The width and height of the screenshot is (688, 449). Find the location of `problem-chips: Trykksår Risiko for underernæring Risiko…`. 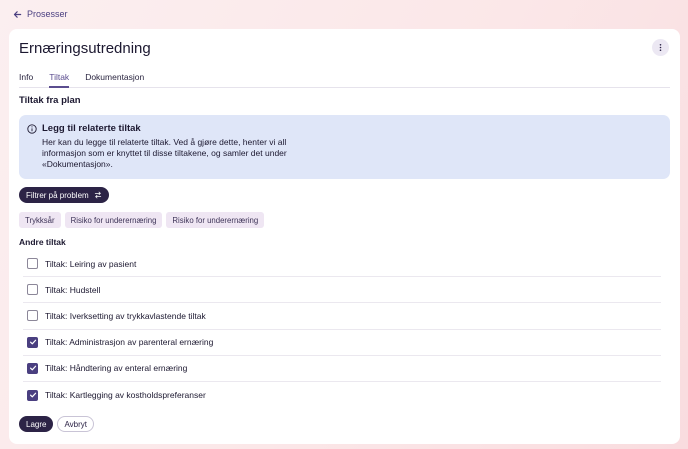

problem-chips: Trykksår Risiko for underernæring Risiko… is located at coordinates (142, 220).